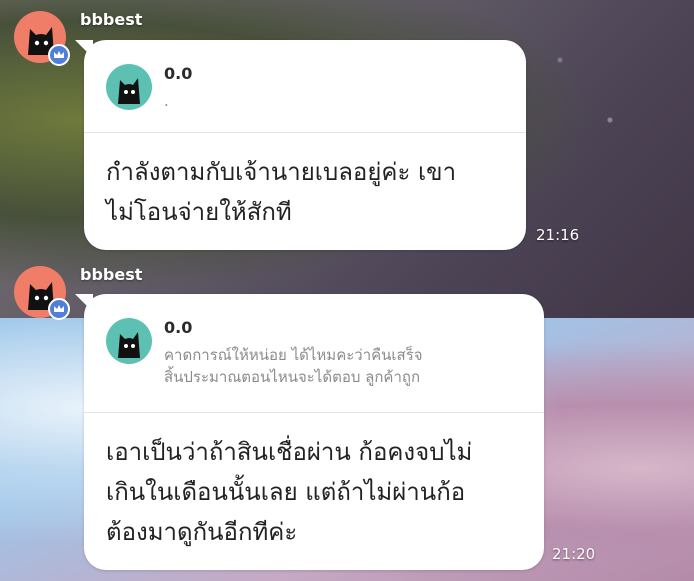  Describe the element at coordinates (202, 532) in the screenshot. I see `message-line: ต้องมาดูกันอีกทีค่ะ` at that location.